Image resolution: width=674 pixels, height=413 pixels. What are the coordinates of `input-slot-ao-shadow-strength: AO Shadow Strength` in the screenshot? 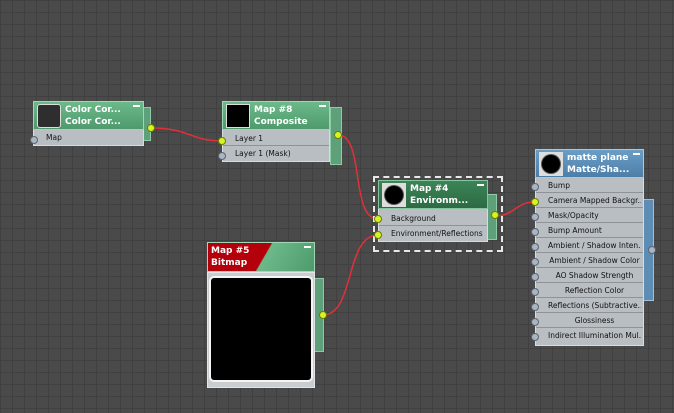 It's located at (589, 276).